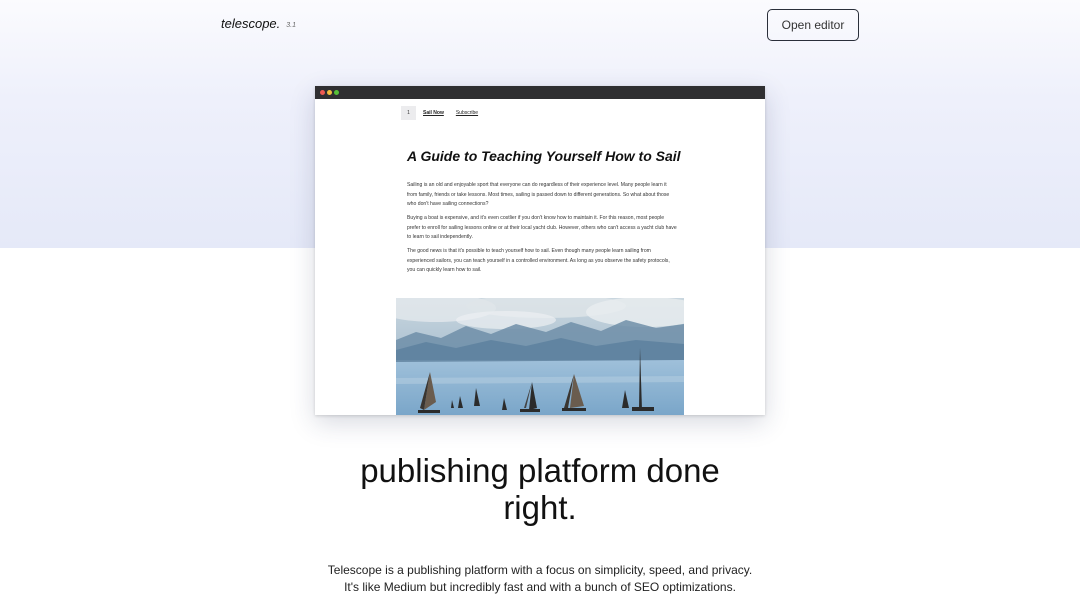  What do you see at coordinates (540, 356) in the screenshot?
I see `sailboats-image` at bounding box center [540, 356].